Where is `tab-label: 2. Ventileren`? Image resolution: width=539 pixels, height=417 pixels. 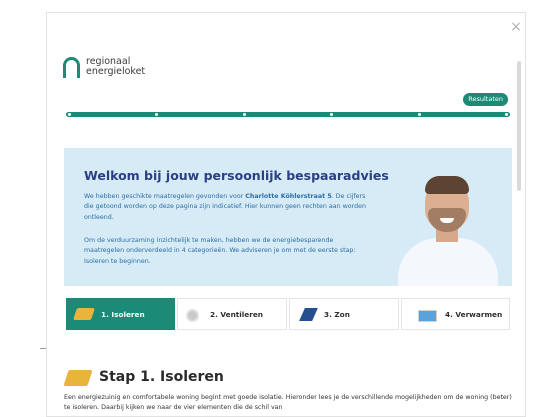
tab-label: 2. Ventileren is located at coordinates (236, 314).